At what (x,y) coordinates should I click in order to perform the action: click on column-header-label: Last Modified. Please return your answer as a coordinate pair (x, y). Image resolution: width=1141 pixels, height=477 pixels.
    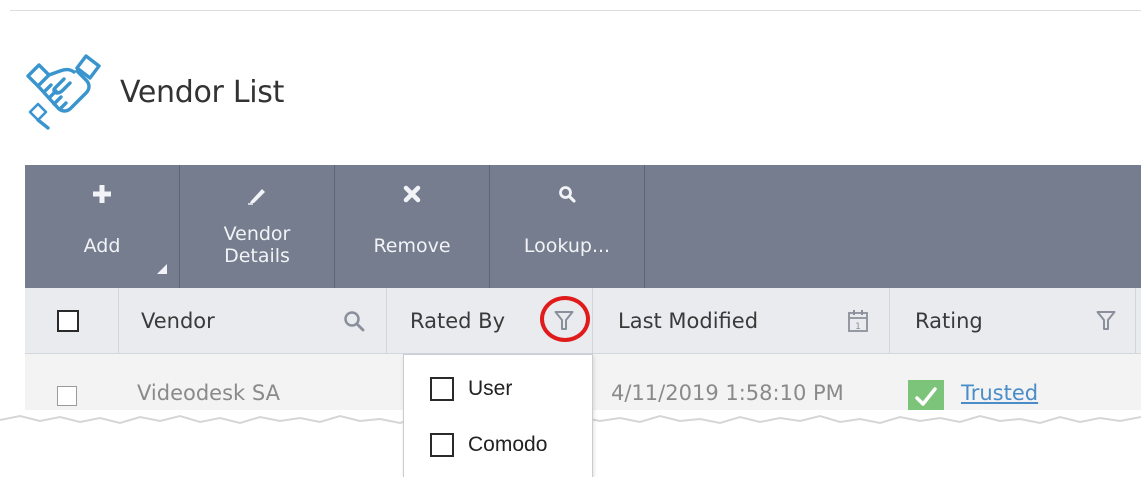
    Looking at the image, I should click on (688, 321).